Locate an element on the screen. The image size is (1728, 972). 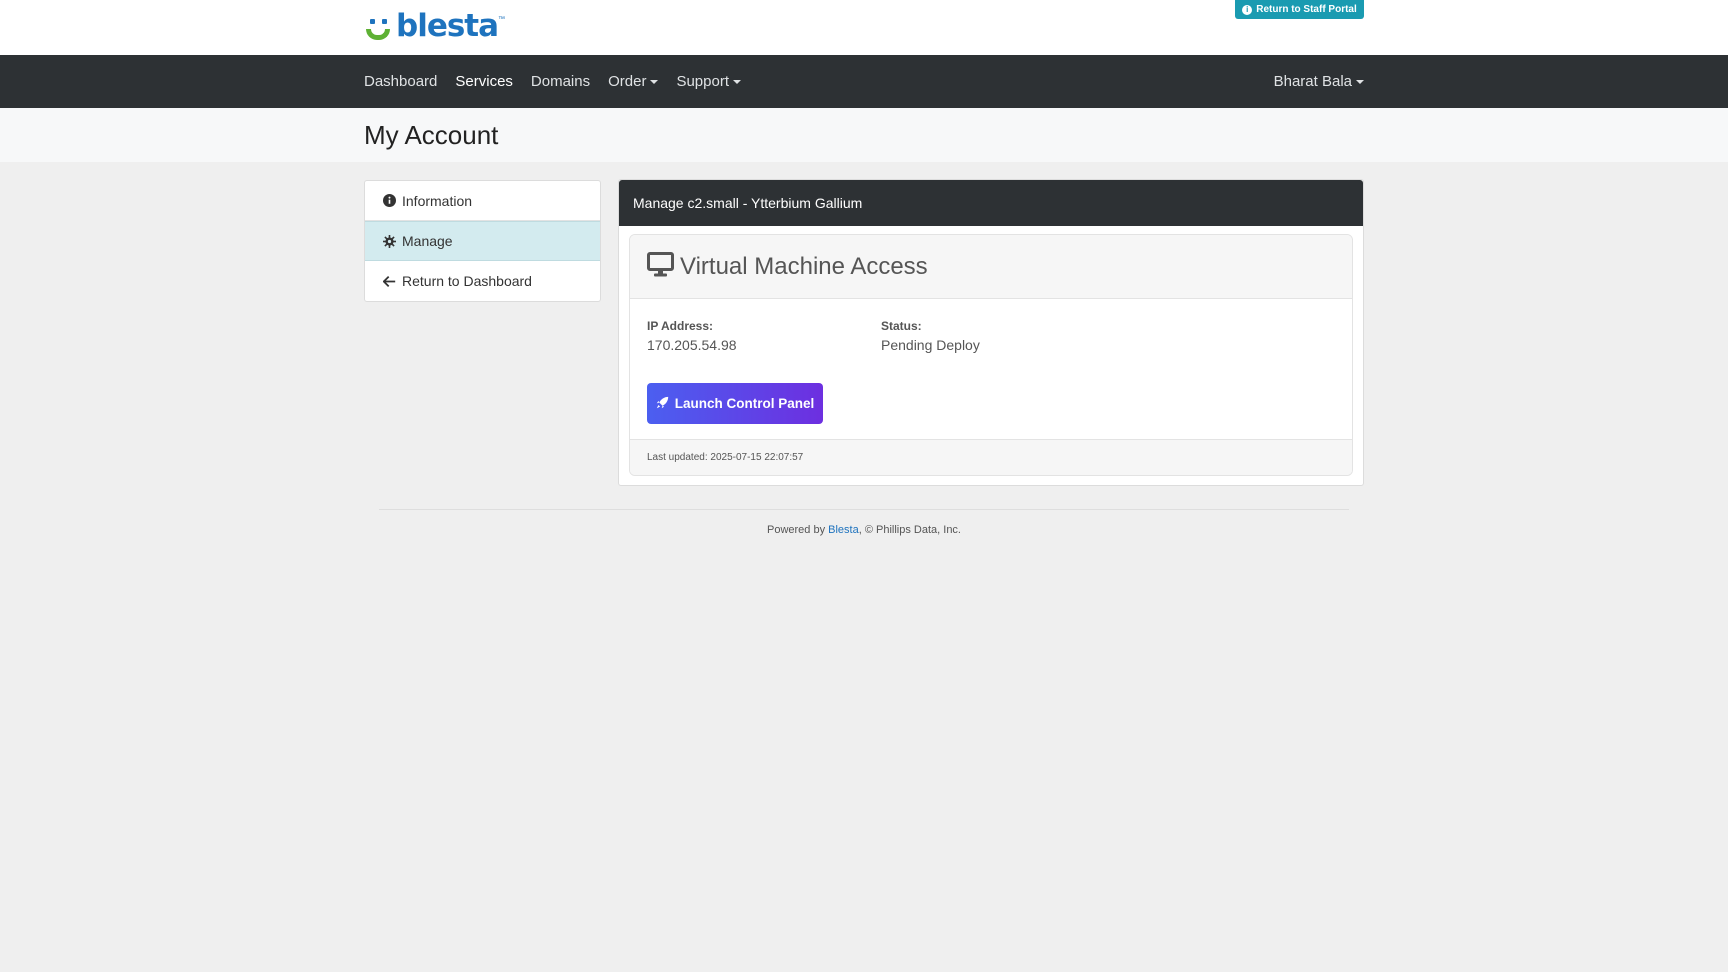
rocket-icon is located at coordinates (662, 404).